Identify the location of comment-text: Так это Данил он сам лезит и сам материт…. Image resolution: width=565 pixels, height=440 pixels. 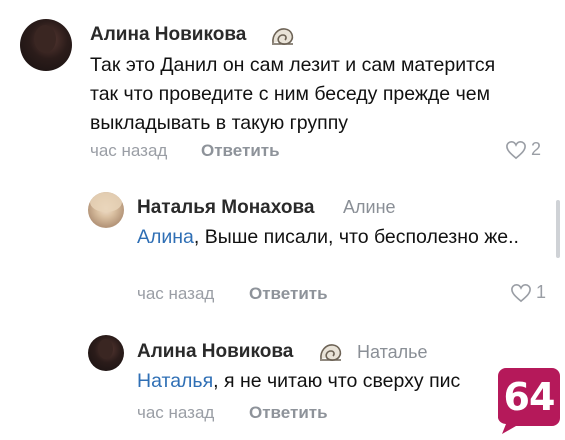
(293, 94).